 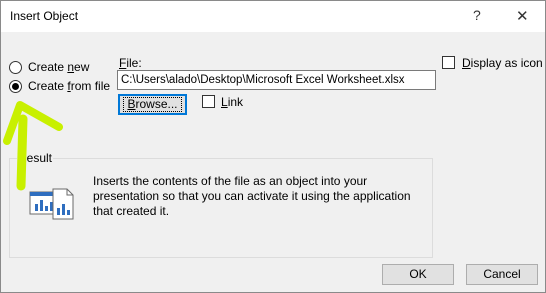 What do you see at coordinates (502, 274) in the screenshot?
I see `cancel-button: Cancel` at bounding box center [502, 274].